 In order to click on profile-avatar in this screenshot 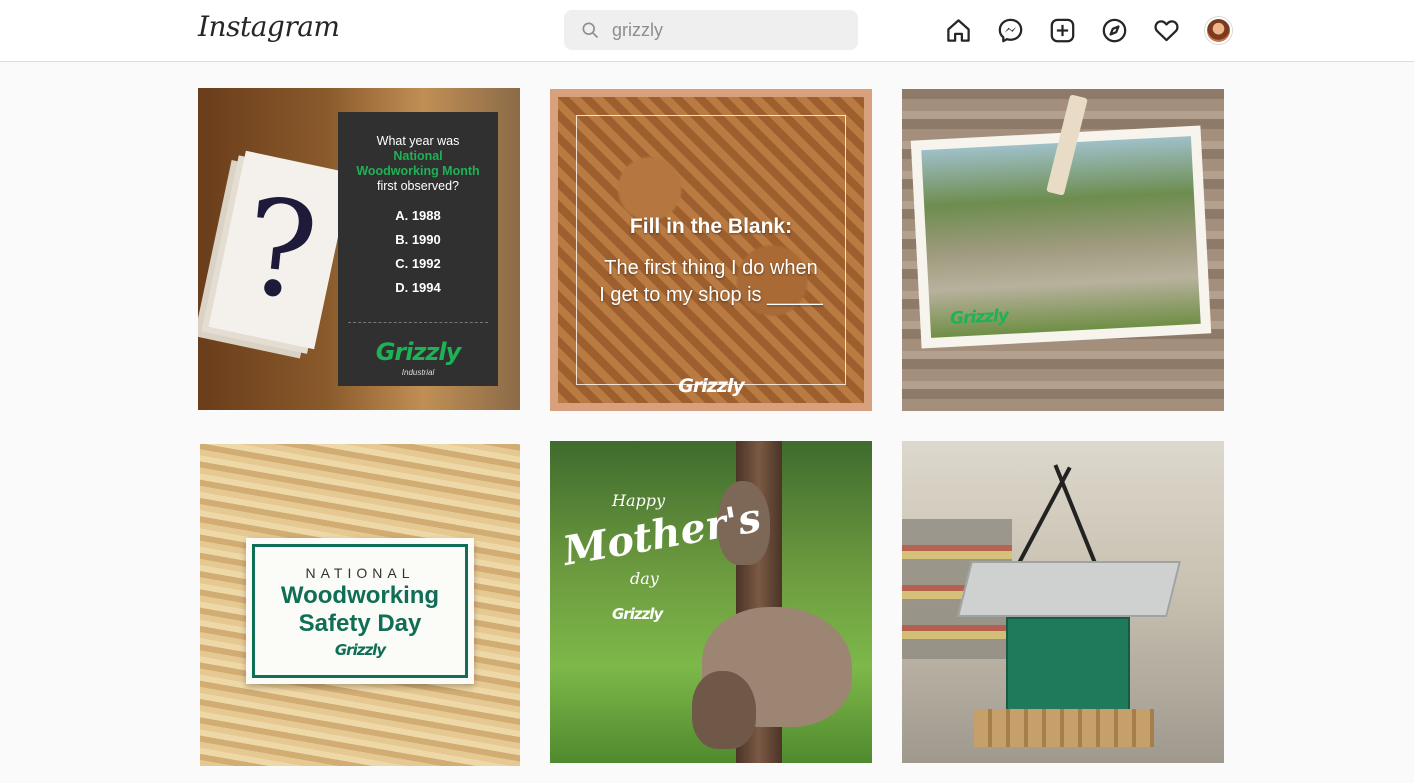, I will do `click(1218, 30)`.